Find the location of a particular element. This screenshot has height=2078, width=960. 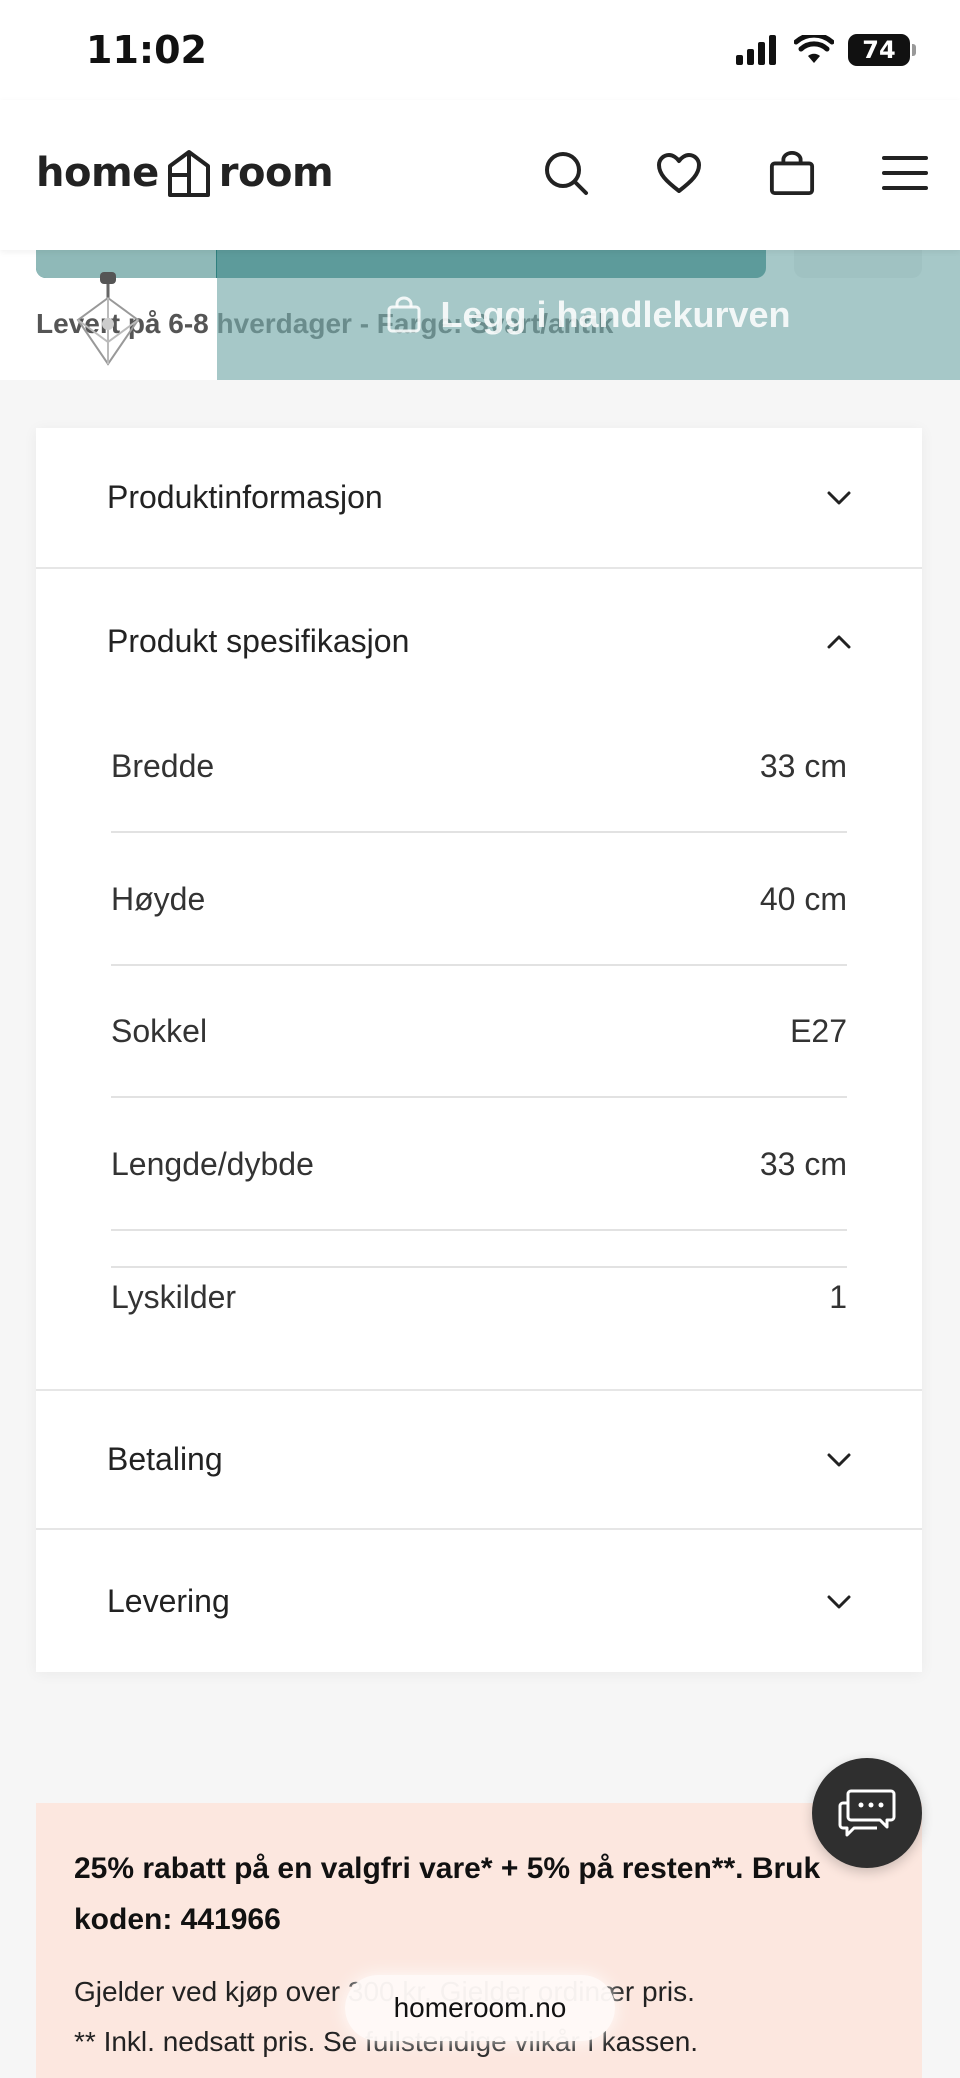

status-icons: 74 is located at coordinates (826, 50).